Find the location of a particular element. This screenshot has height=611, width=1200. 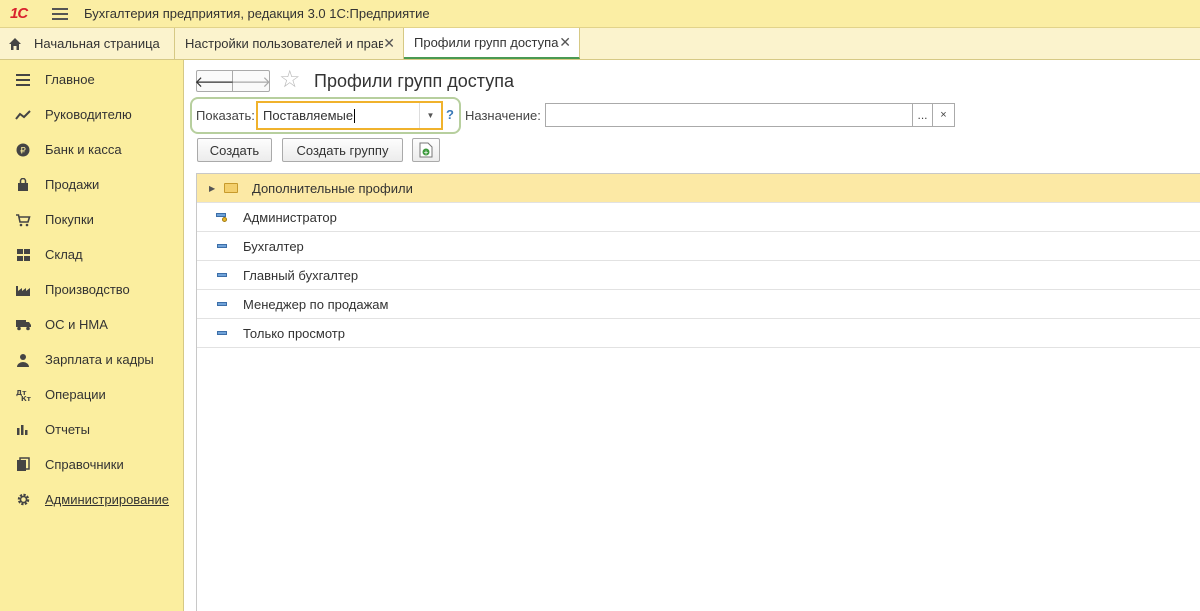

purpose-label: Назначение: is located at coordinates (503, 115).